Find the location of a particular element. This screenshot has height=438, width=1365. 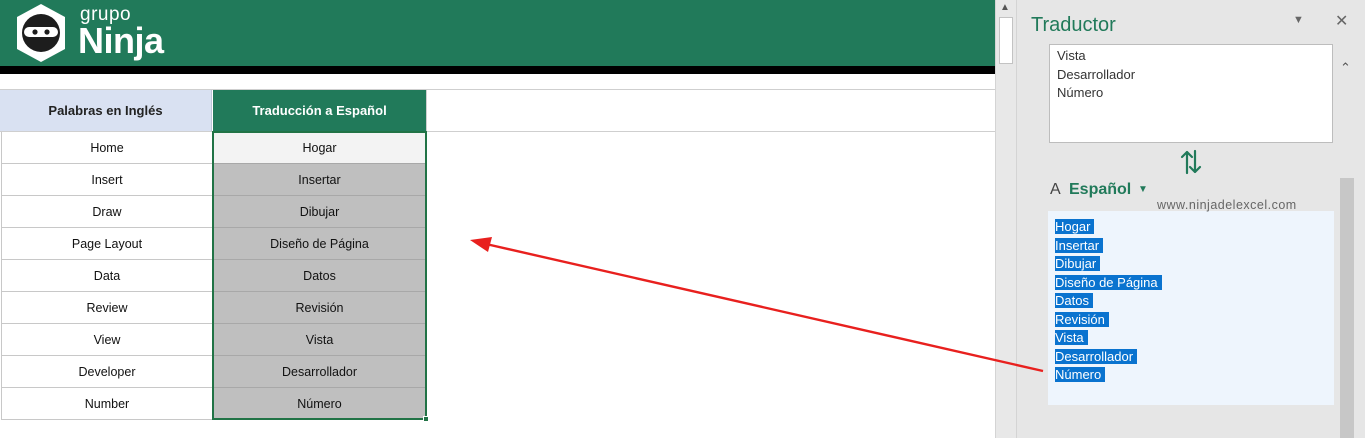

cell-en-8: Developer is located at coordinates (106, 372).